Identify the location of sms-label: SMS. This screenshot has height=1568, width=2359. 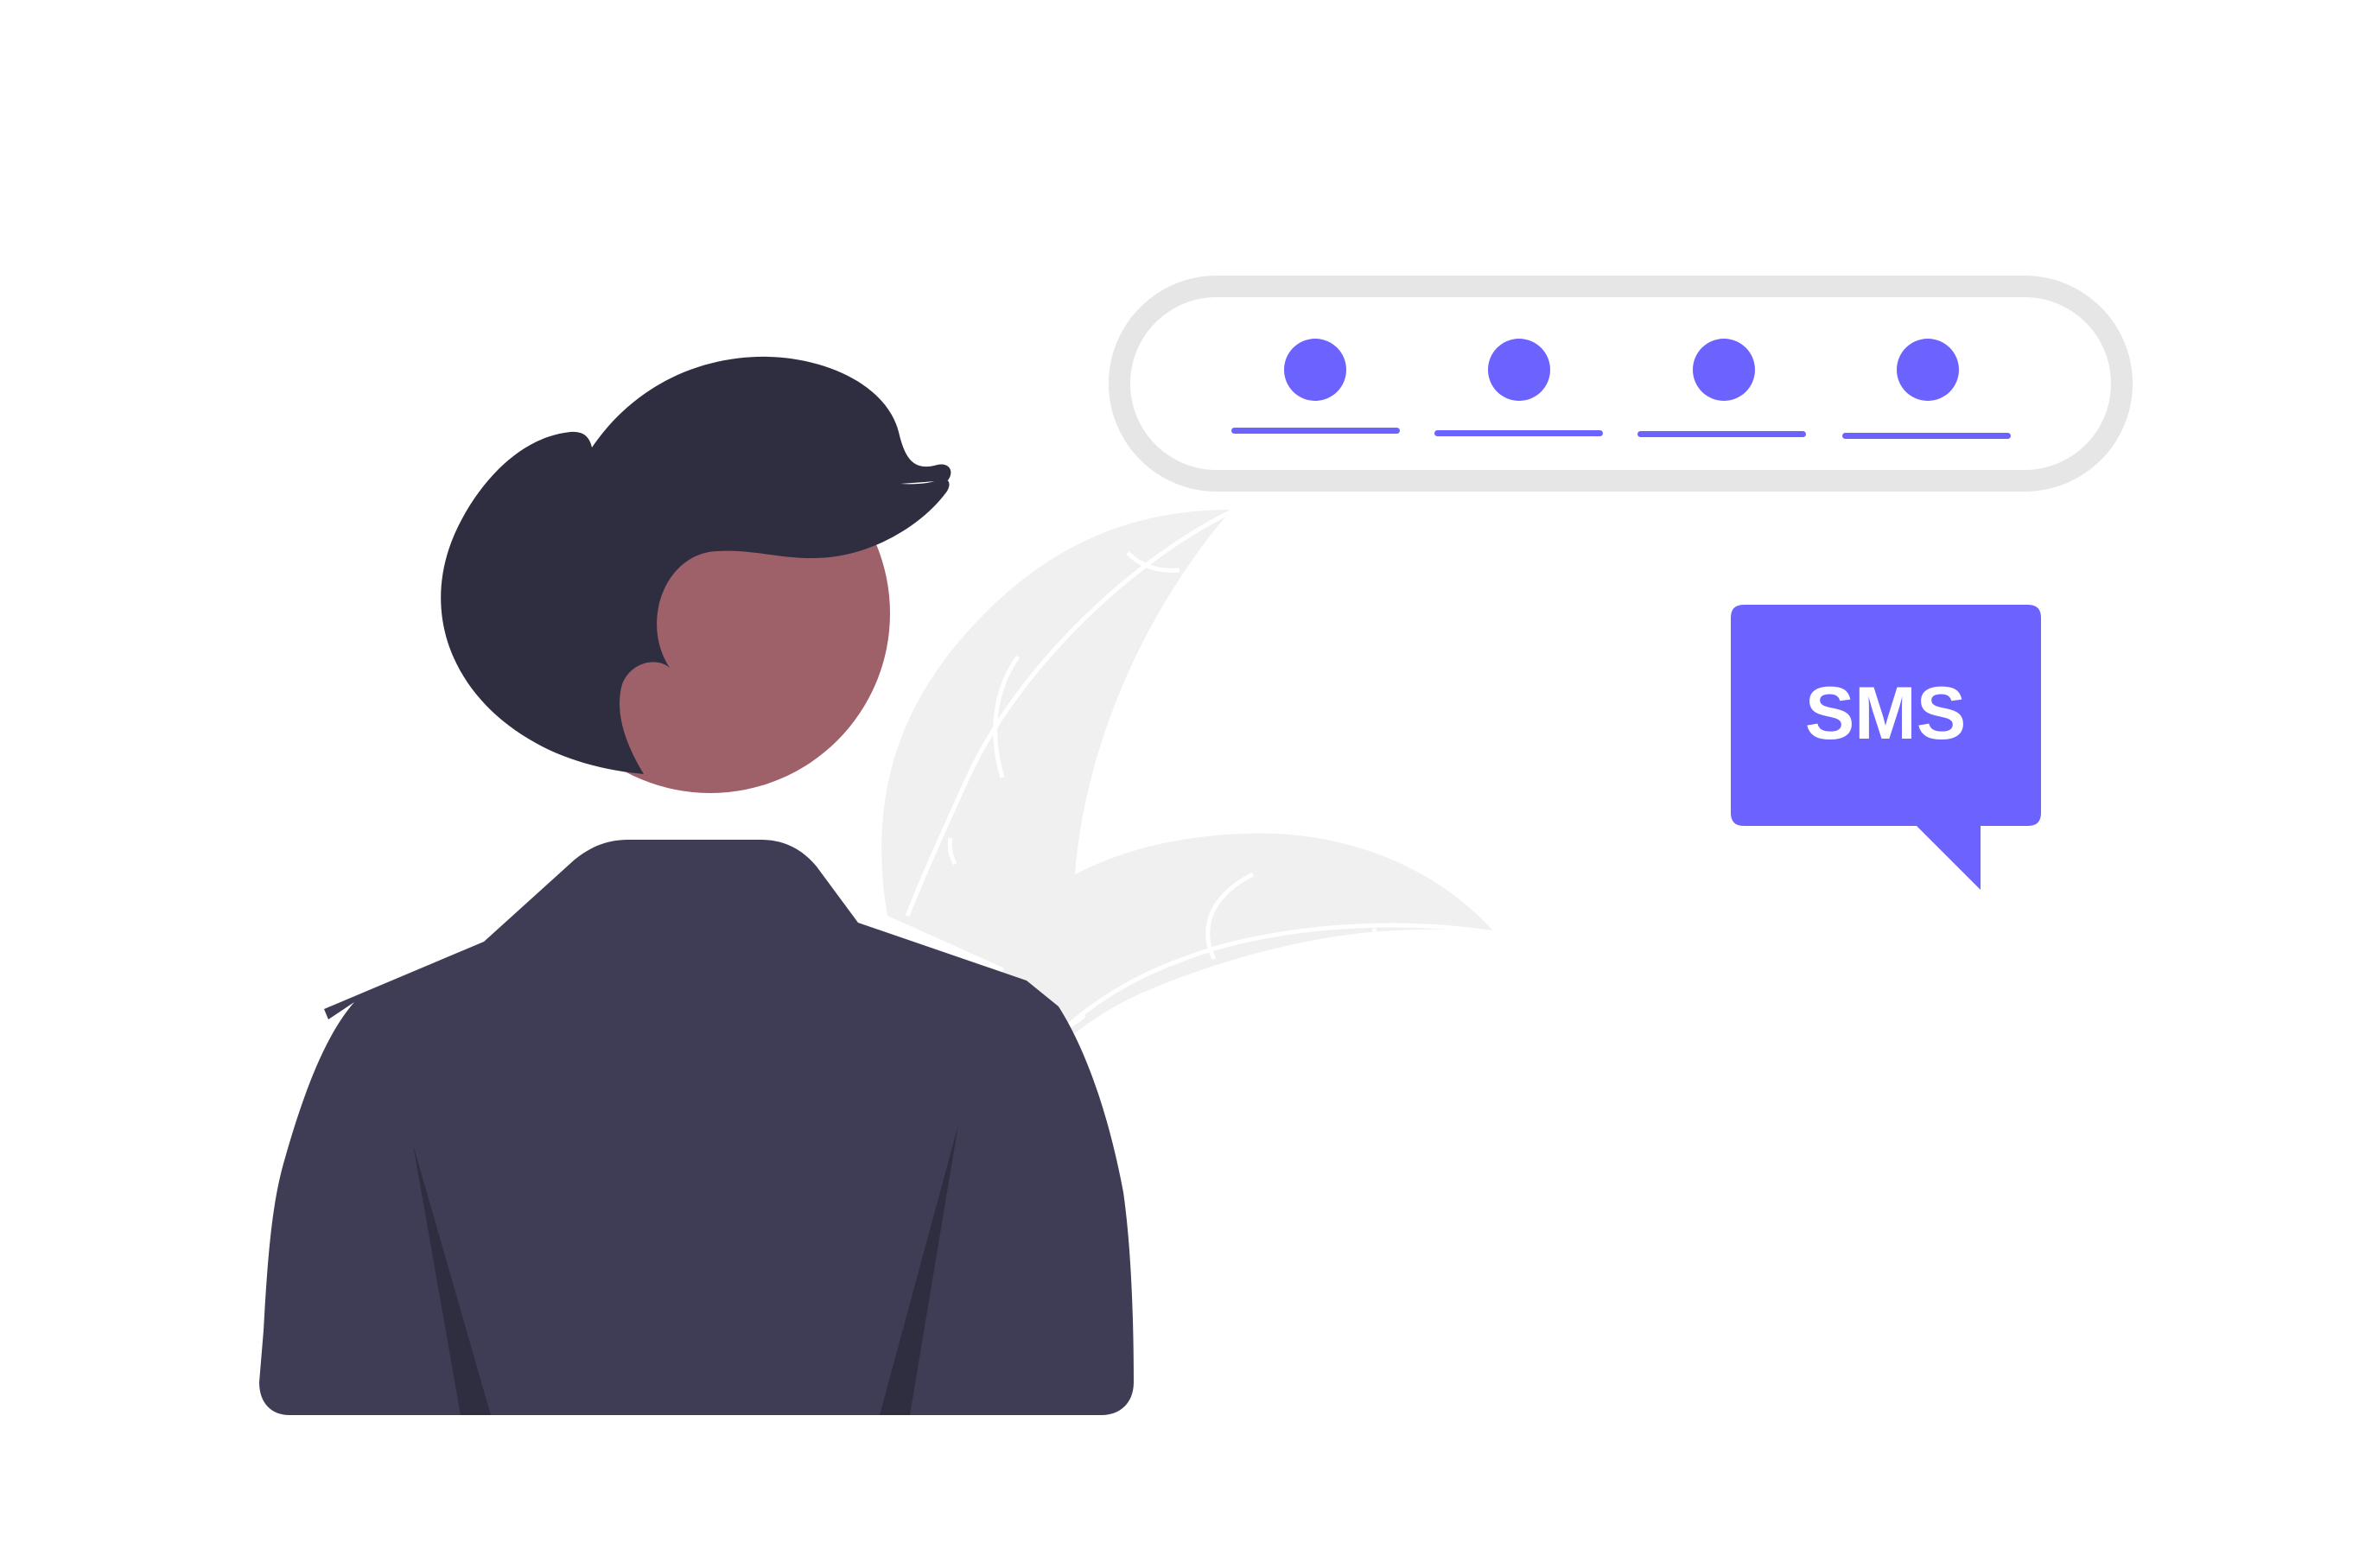
(1885, 713).